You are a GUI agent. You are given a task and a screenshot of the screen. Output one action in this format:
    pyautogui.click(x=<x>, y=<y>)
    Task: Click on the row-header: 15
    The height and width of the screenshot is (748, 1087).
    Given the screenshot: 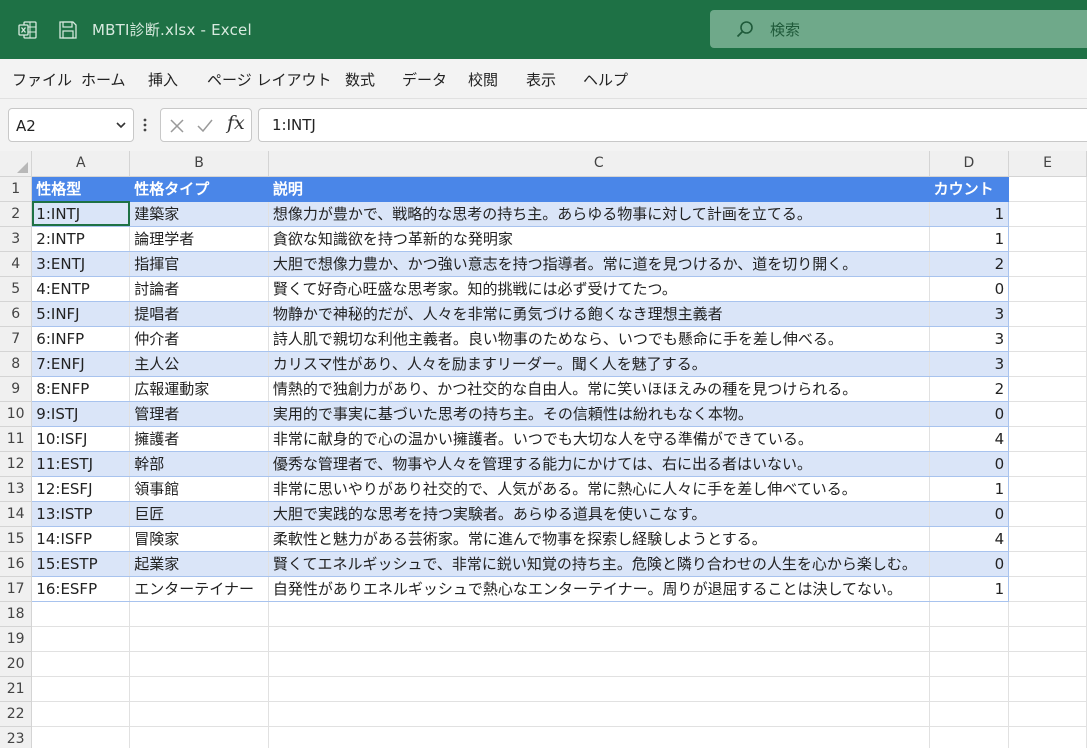 What is the action you would take?
    pyautogui.click(x=16, y=539)
    